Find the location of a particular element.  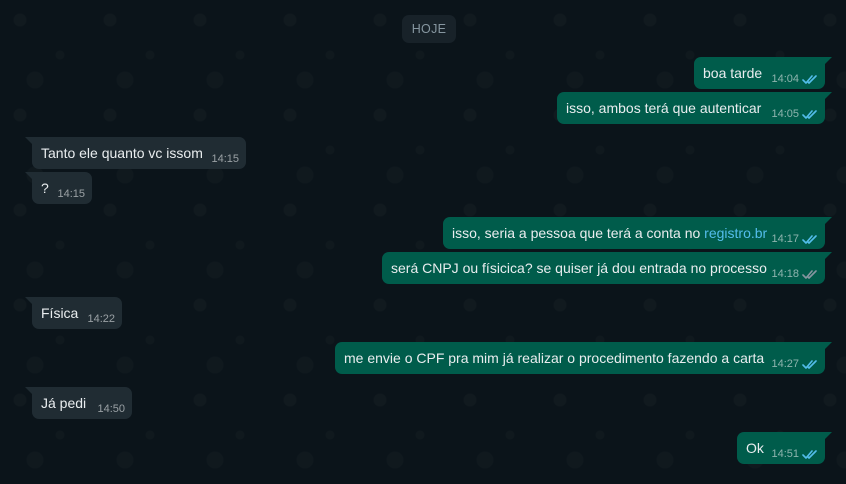

message-text: Ok is located at coordinates (755, 448).